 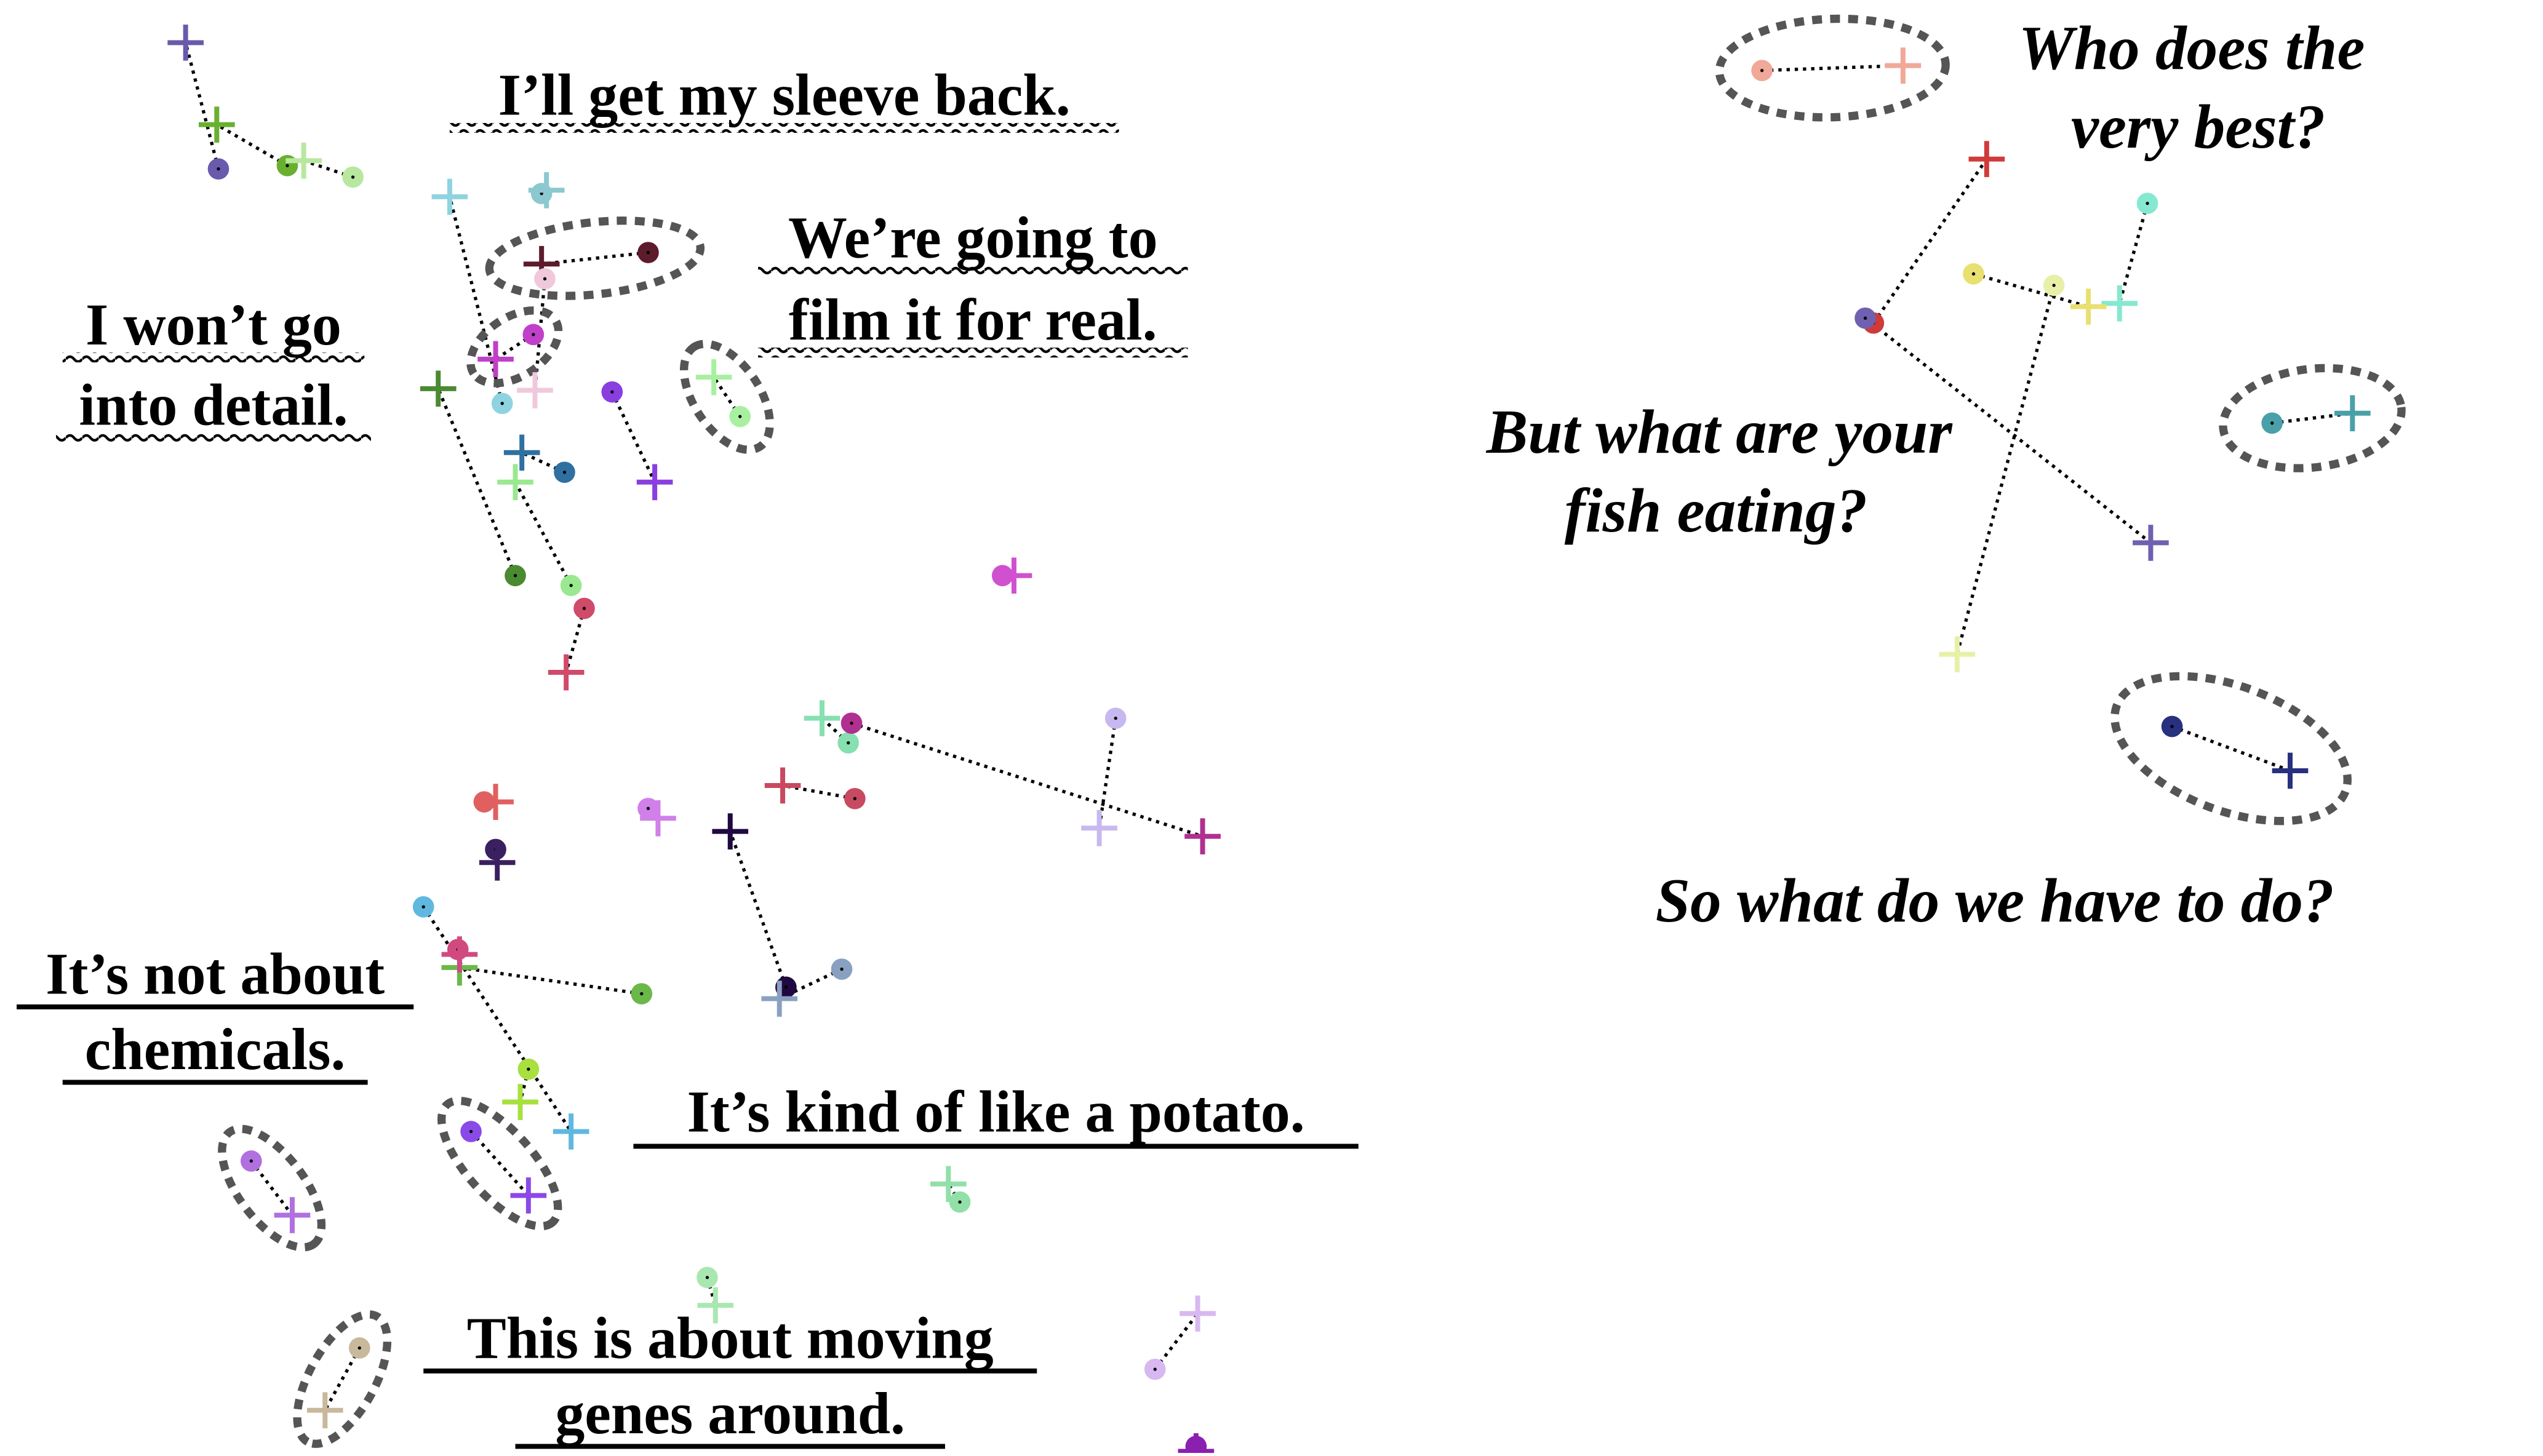 I want to click on sentence-film-line2: film it for real., so click(x=973, y=319).